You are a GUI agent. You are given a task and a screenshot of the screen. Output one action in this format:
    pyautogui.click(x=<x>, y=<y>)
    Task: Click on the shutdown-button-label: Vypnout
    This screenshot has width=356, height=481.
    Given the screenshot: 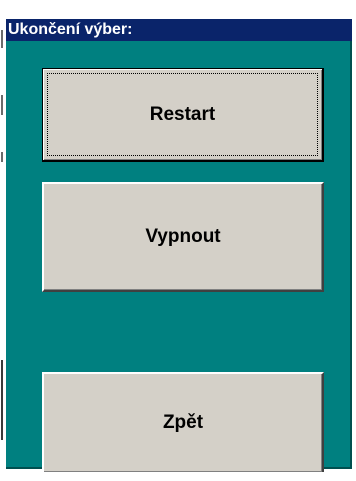 What is the action you would take?
    pyautogui.click(x=183, y=236)
    